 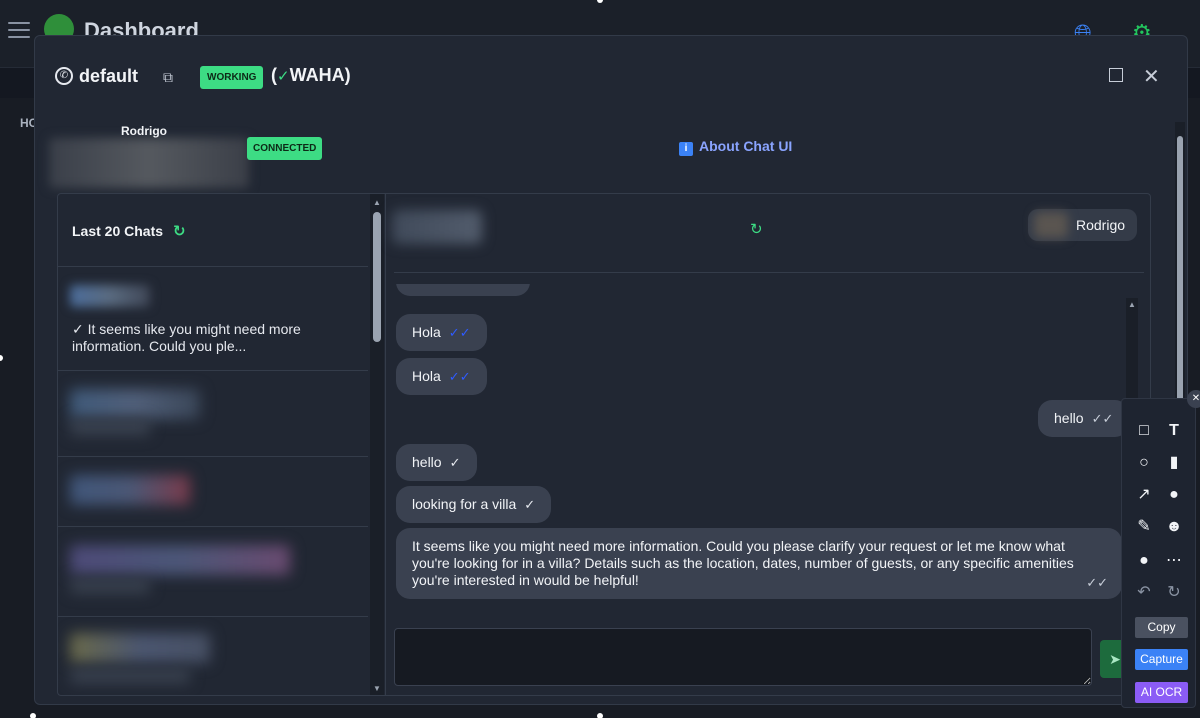 What do you see at coordinates (1174, 463) in the screenshot?
I see `comment-icon: ▮` at bounding box center [1174, 463].